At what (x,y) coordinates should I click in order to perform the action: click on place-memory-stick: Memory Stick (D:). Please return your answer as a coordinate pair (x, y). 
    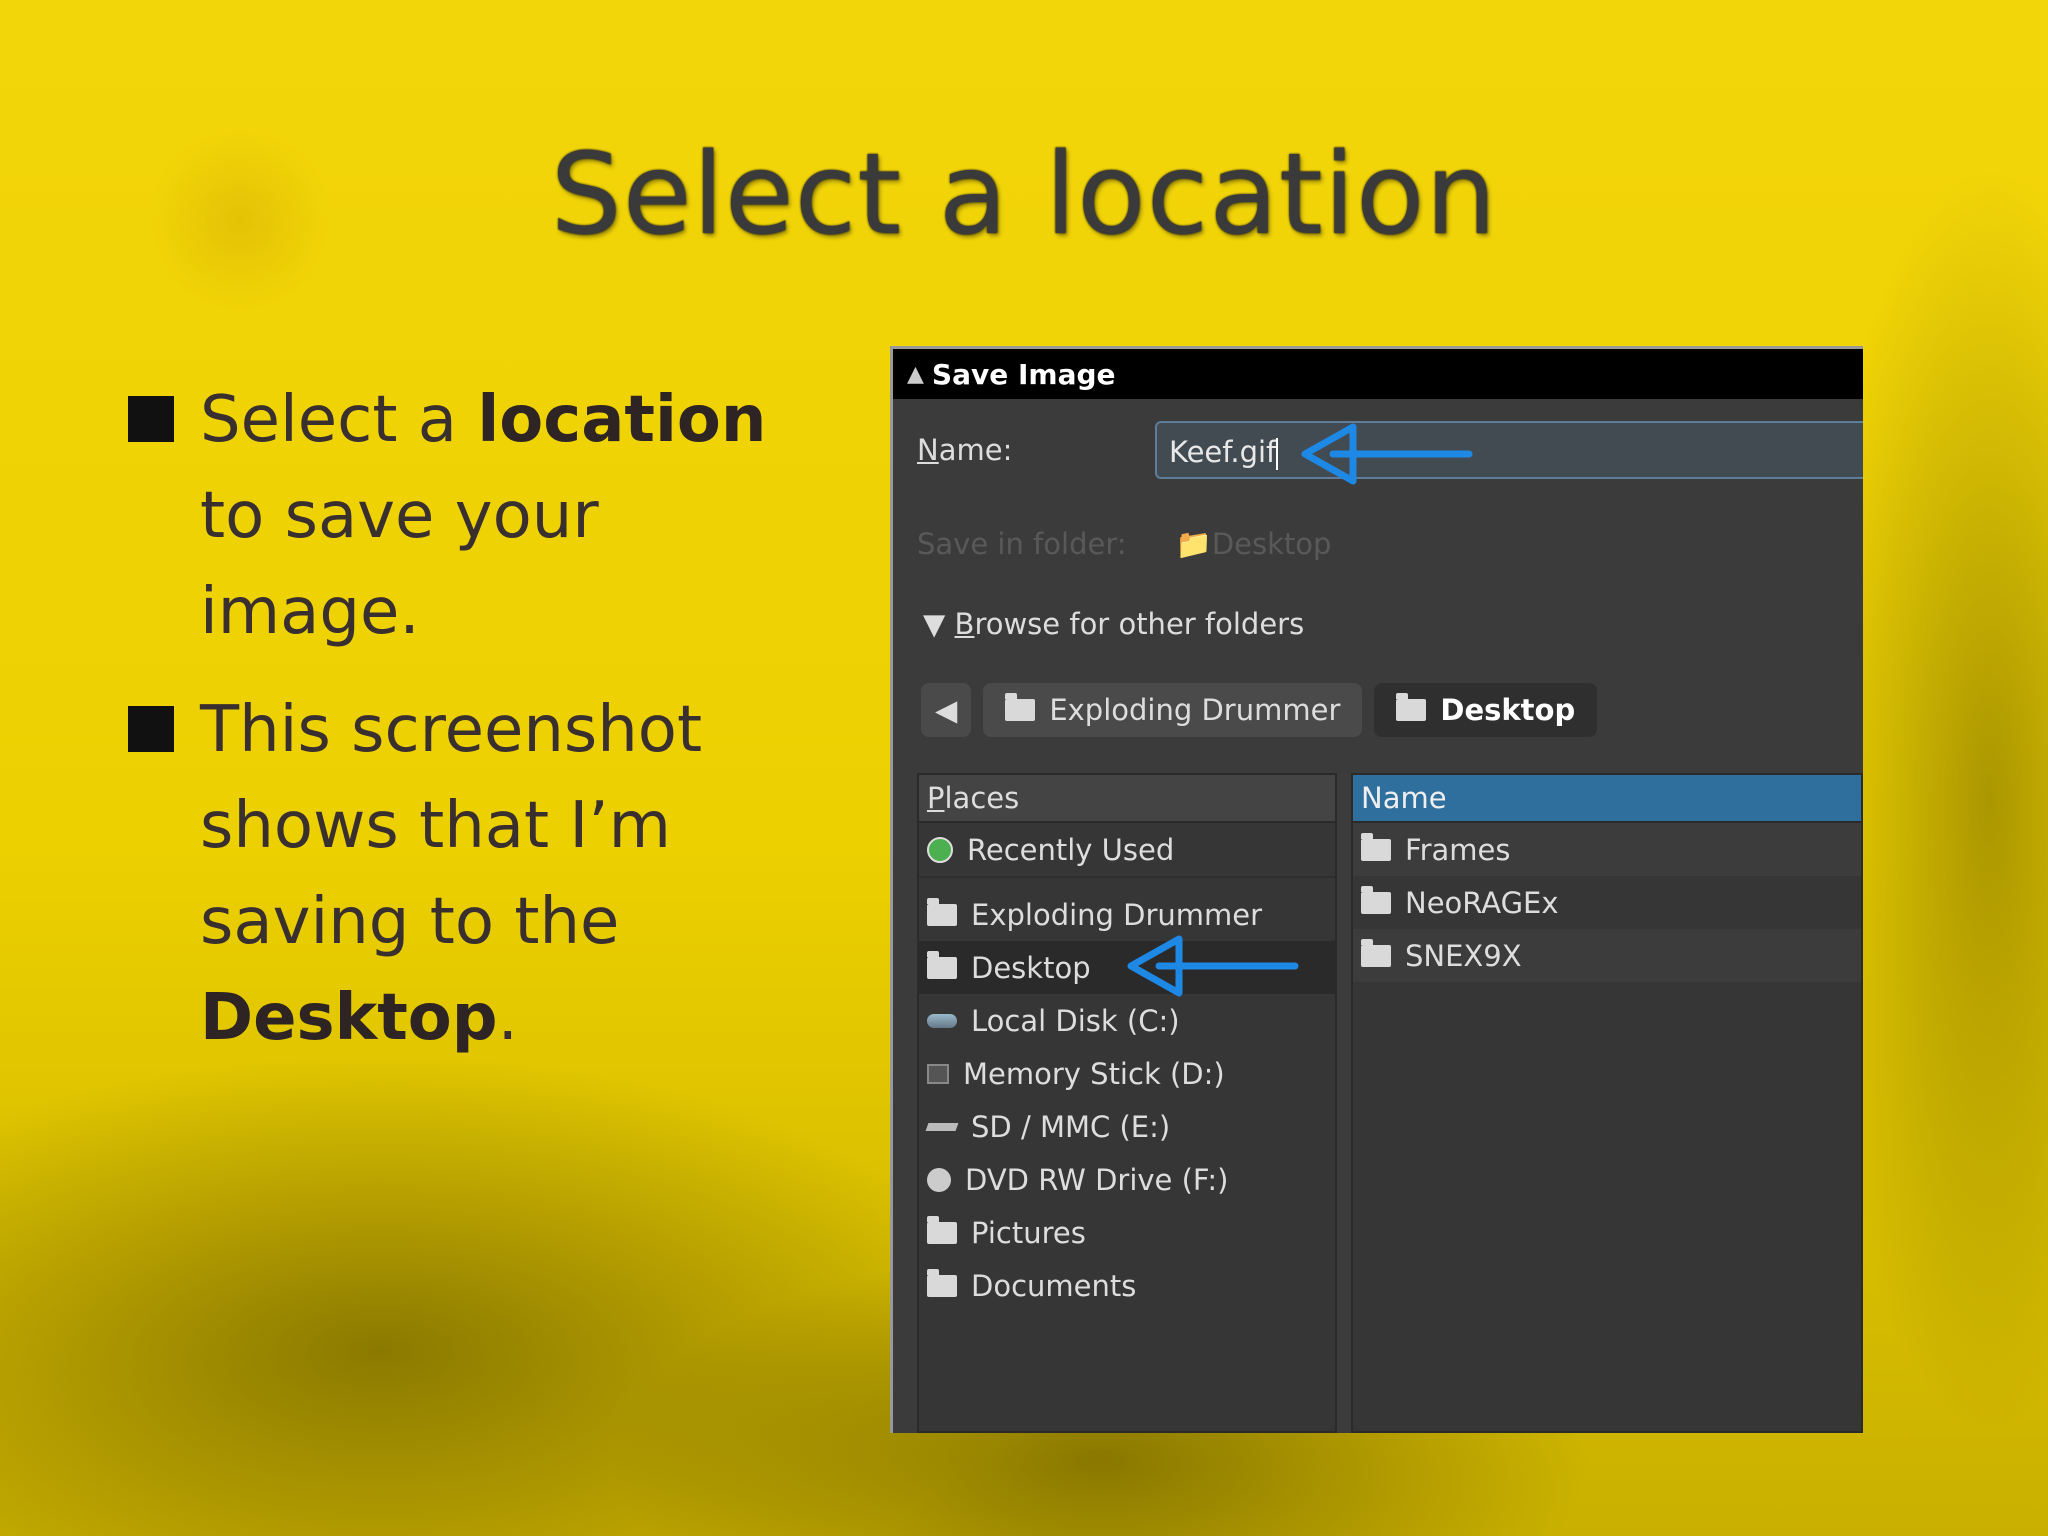
    Looking at the image, I should click on (1127, 1073).